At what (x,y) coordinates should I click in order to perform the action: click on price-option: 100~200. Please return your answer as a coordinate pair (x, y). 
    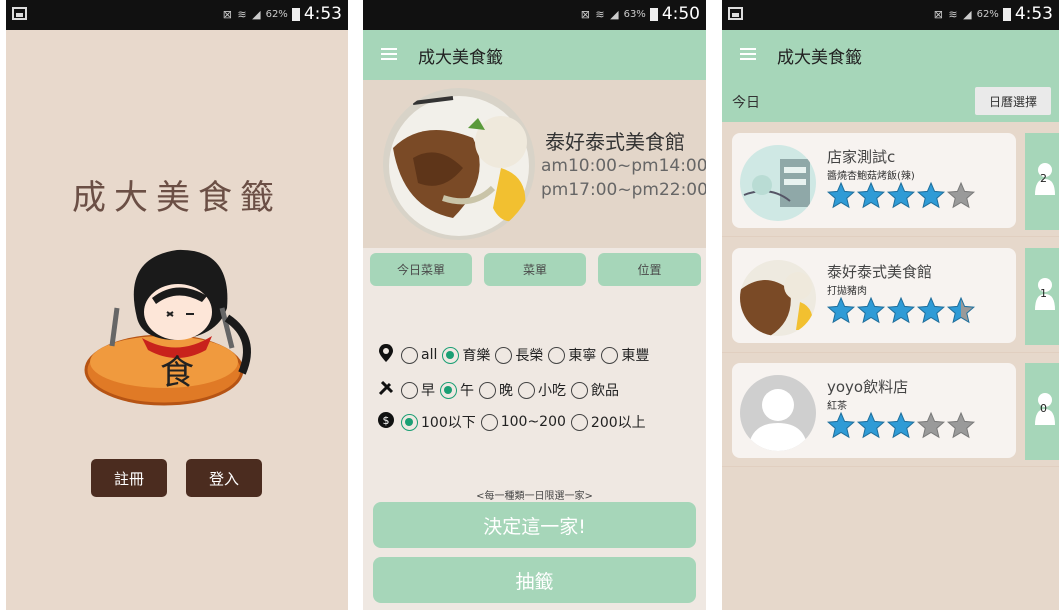
    Looking at the image, I should click on (523, 422).